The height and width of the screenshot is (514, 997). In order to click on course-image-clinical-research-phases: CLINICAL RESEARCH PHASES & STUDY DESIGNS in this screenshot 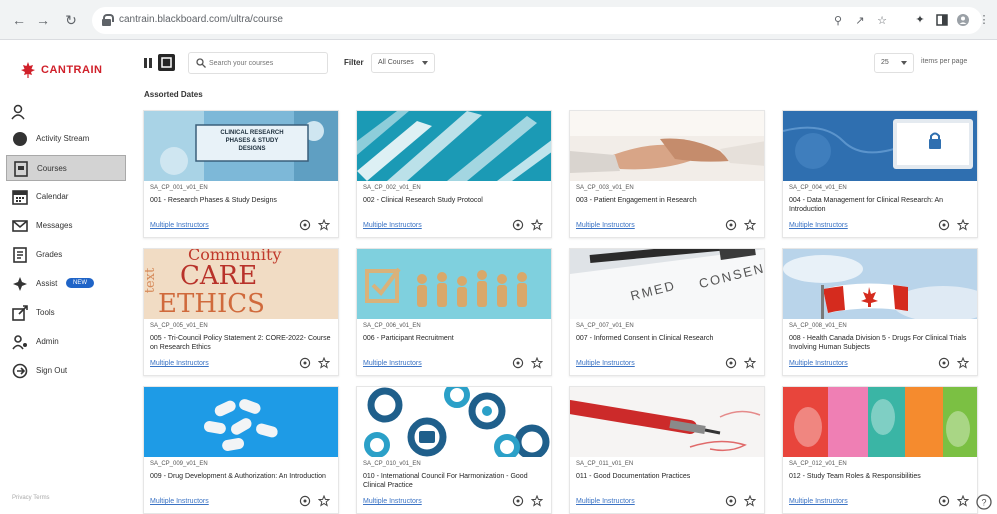, I will do `click(241, 146)`.